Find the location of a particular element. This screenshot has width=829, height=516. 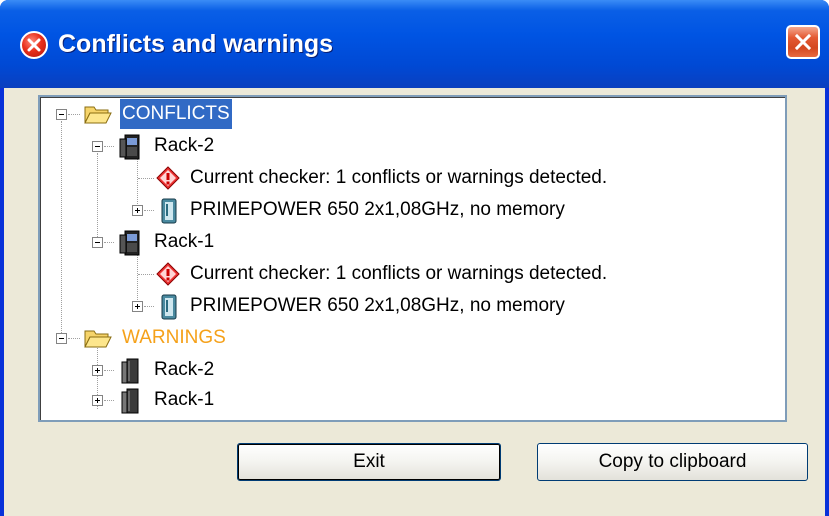

window-title: Conflicts and warnings is located at coordinates (196, 44).